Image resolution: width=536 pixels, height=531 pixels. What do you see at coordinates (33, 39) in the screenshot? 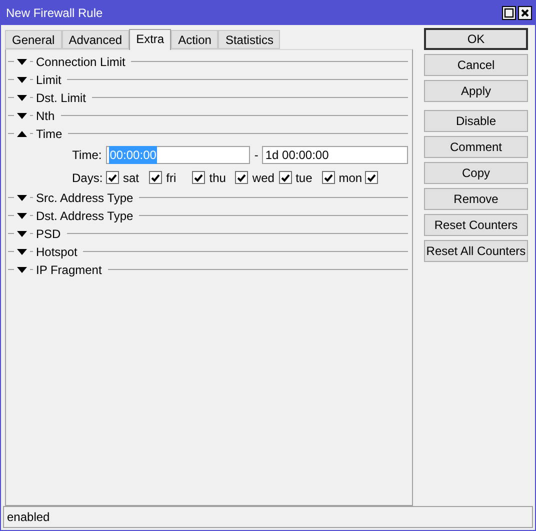
I see `tab: General` at bounding box center [33, 39].